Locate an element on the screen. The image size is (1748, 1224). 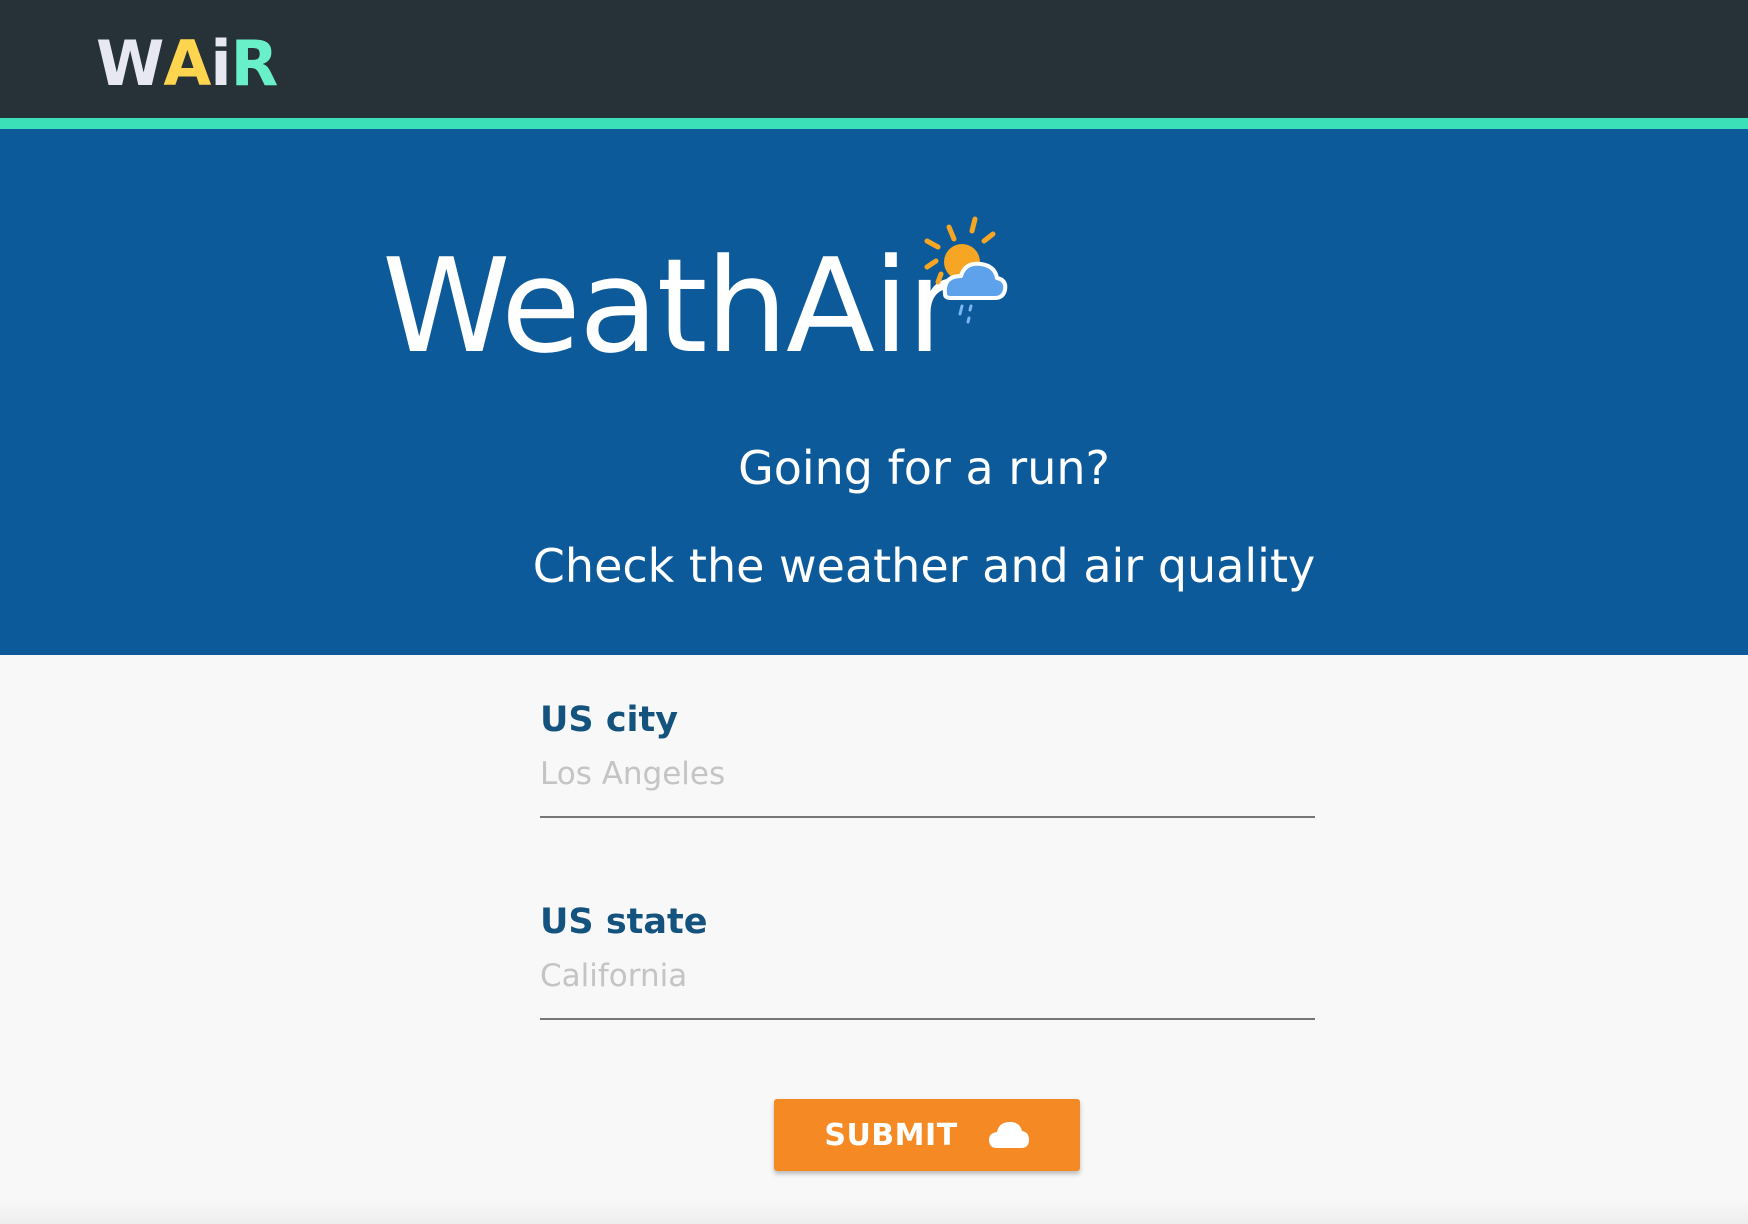
hero-tagline-question: Going for a run? is located at coordinates (924, 468).